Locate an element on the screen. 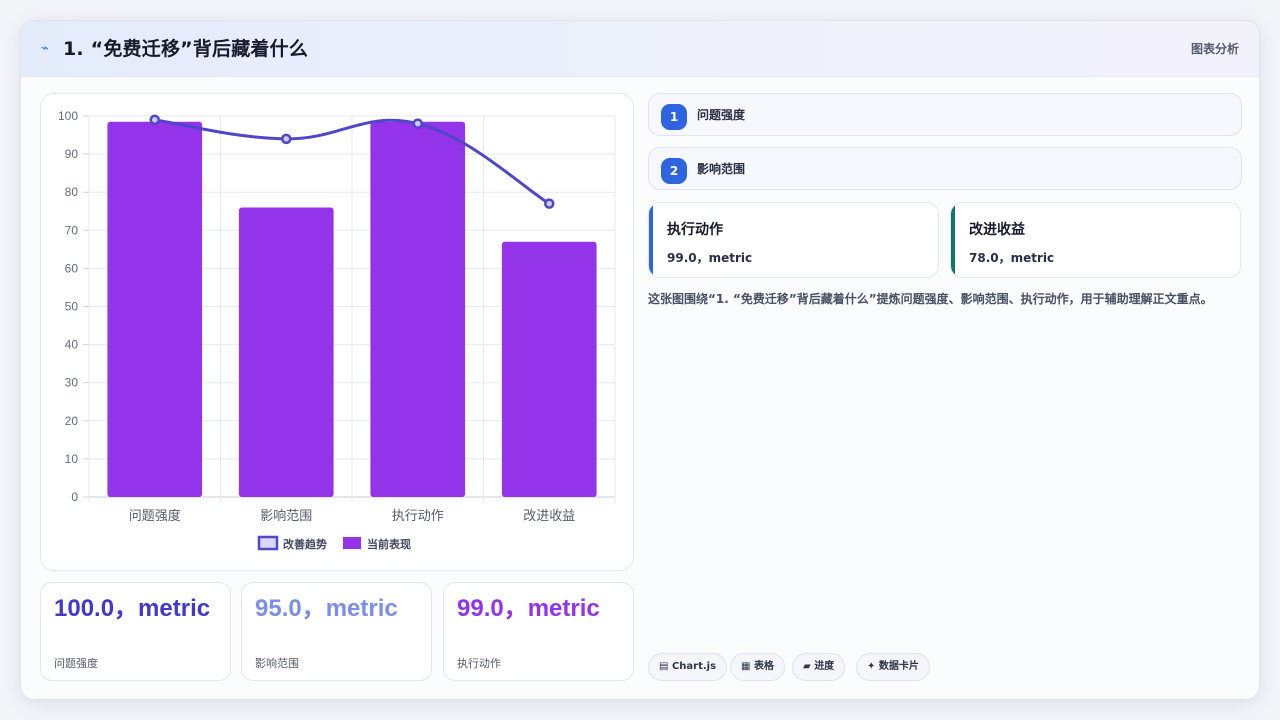 This screenshot has width=1280, height=720. chip-table: ▦ 表格 is located at coordinates (757, 667).